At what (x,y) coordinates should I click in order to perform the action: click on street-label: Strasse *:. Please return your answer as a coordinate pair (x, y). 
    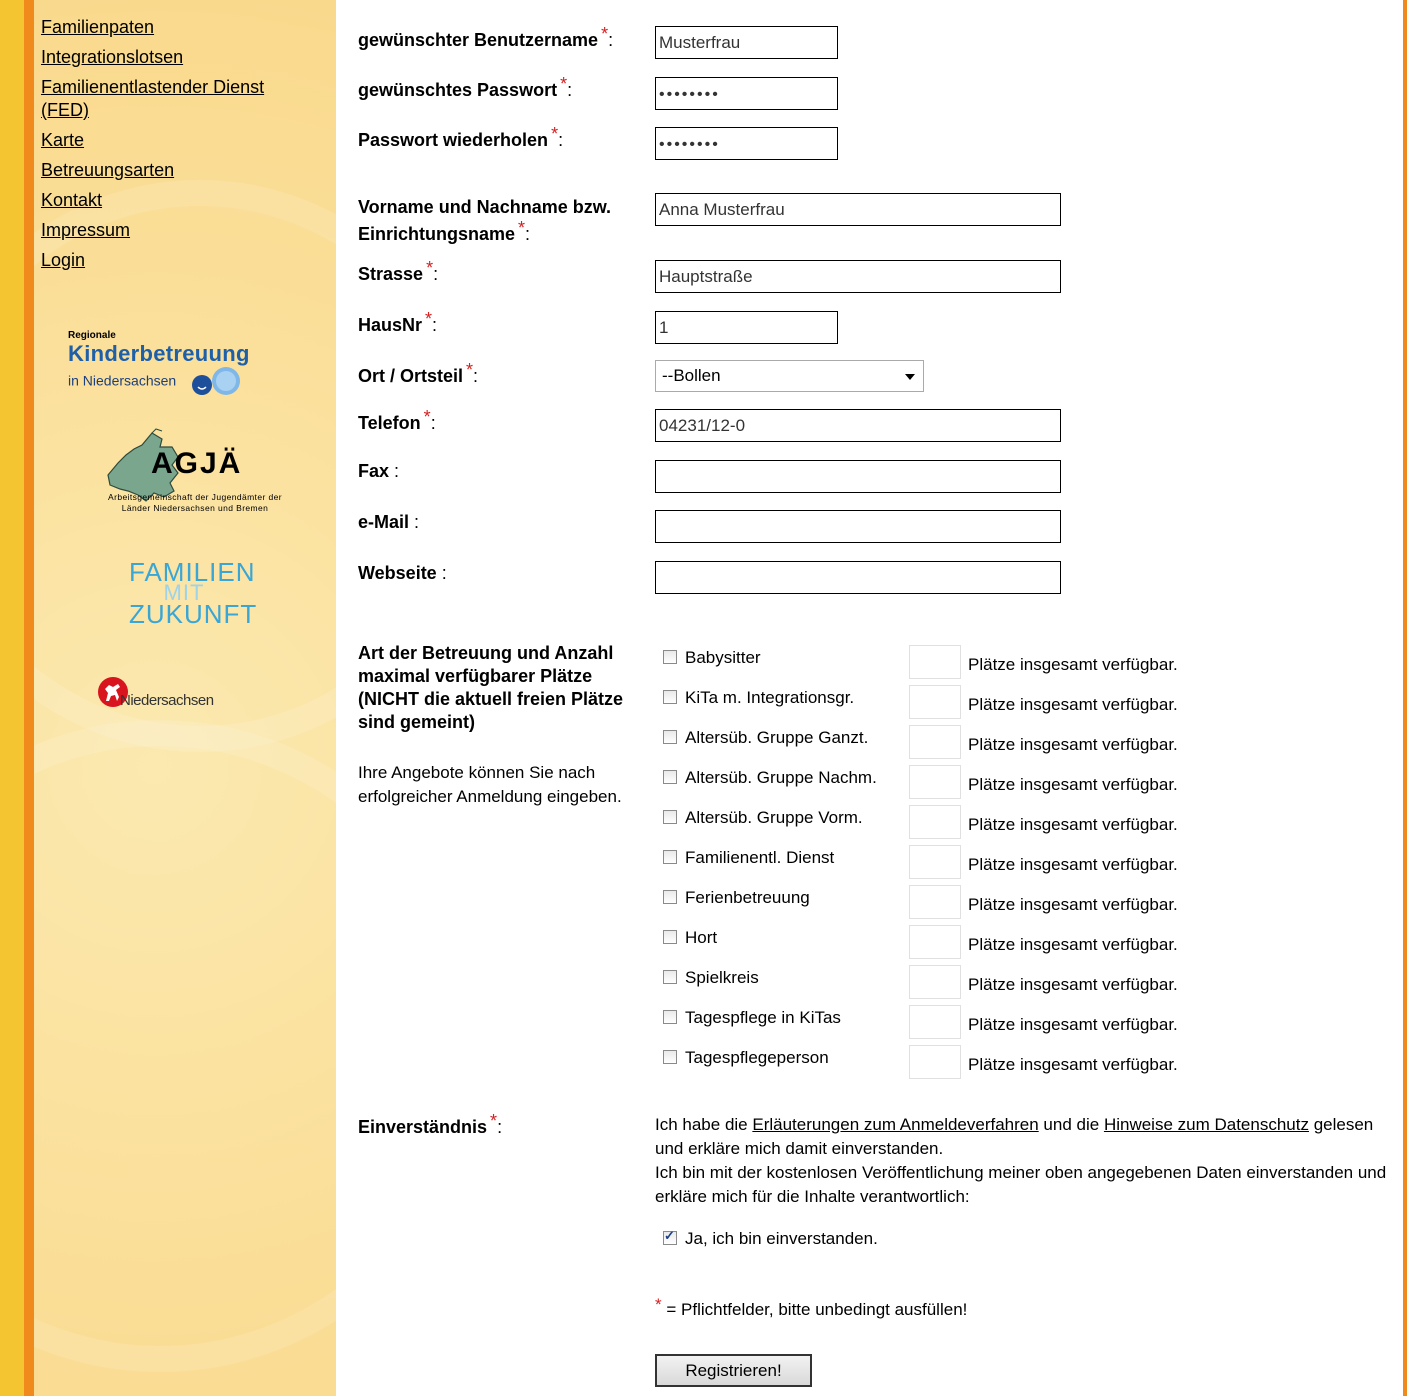
    Looking at the image, I should click on (398, 271).